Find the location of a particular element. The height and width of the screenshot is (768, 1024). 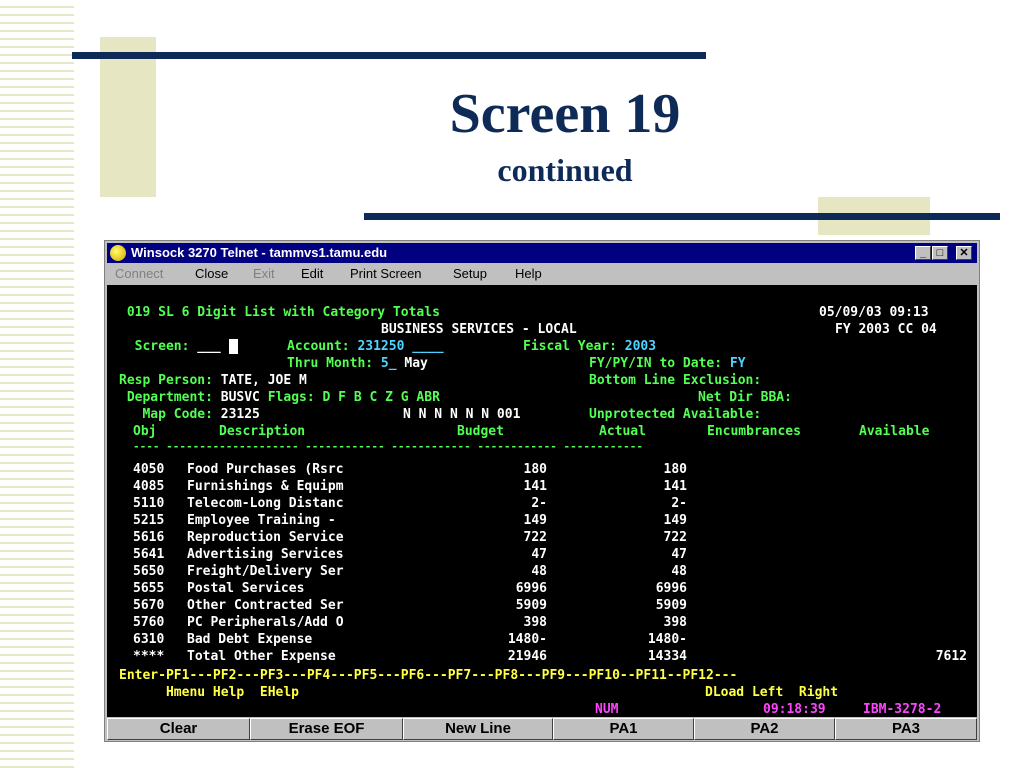

row-obj: 5760 is located at coordinates (149, 622).